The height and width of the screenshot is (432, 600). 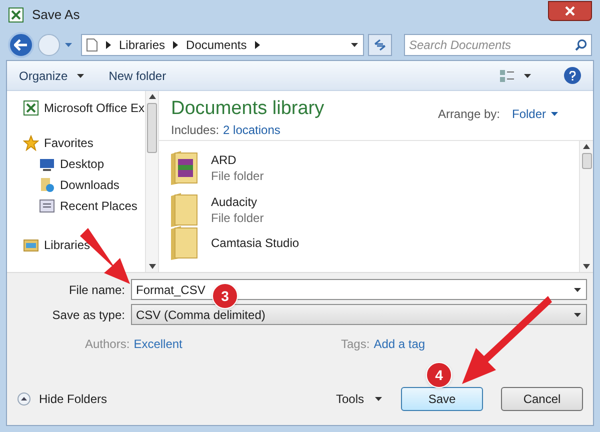 What do you see at coordinates (581, 45) in the screenshot?
I see `search-icon` at bounding box center [581, 45].